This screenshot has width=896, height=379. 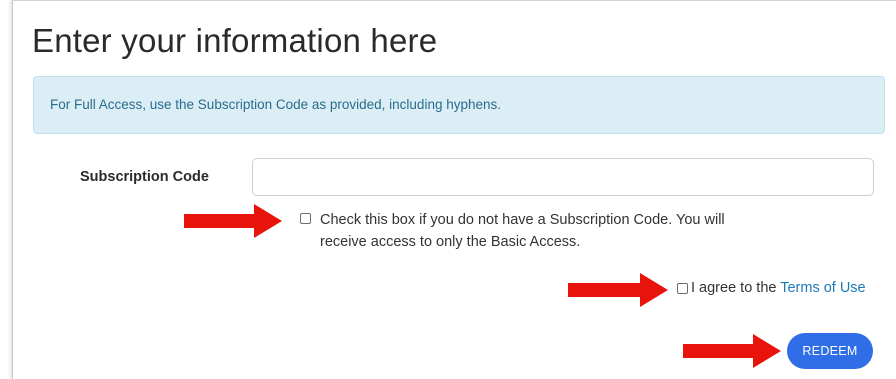 I want to click on terms-of-use-link: Terms of Use, so click(x=822, y=288).